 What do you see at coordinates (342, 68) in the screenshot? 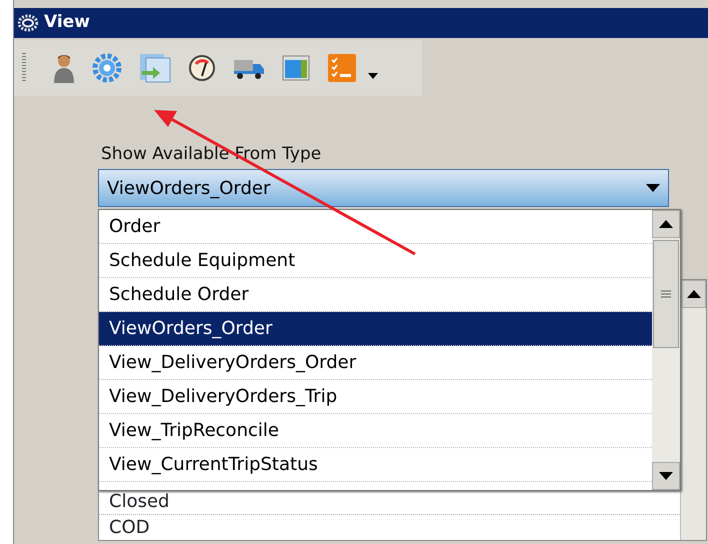
I see `checklist-icon` at bounding box center [342, 68].